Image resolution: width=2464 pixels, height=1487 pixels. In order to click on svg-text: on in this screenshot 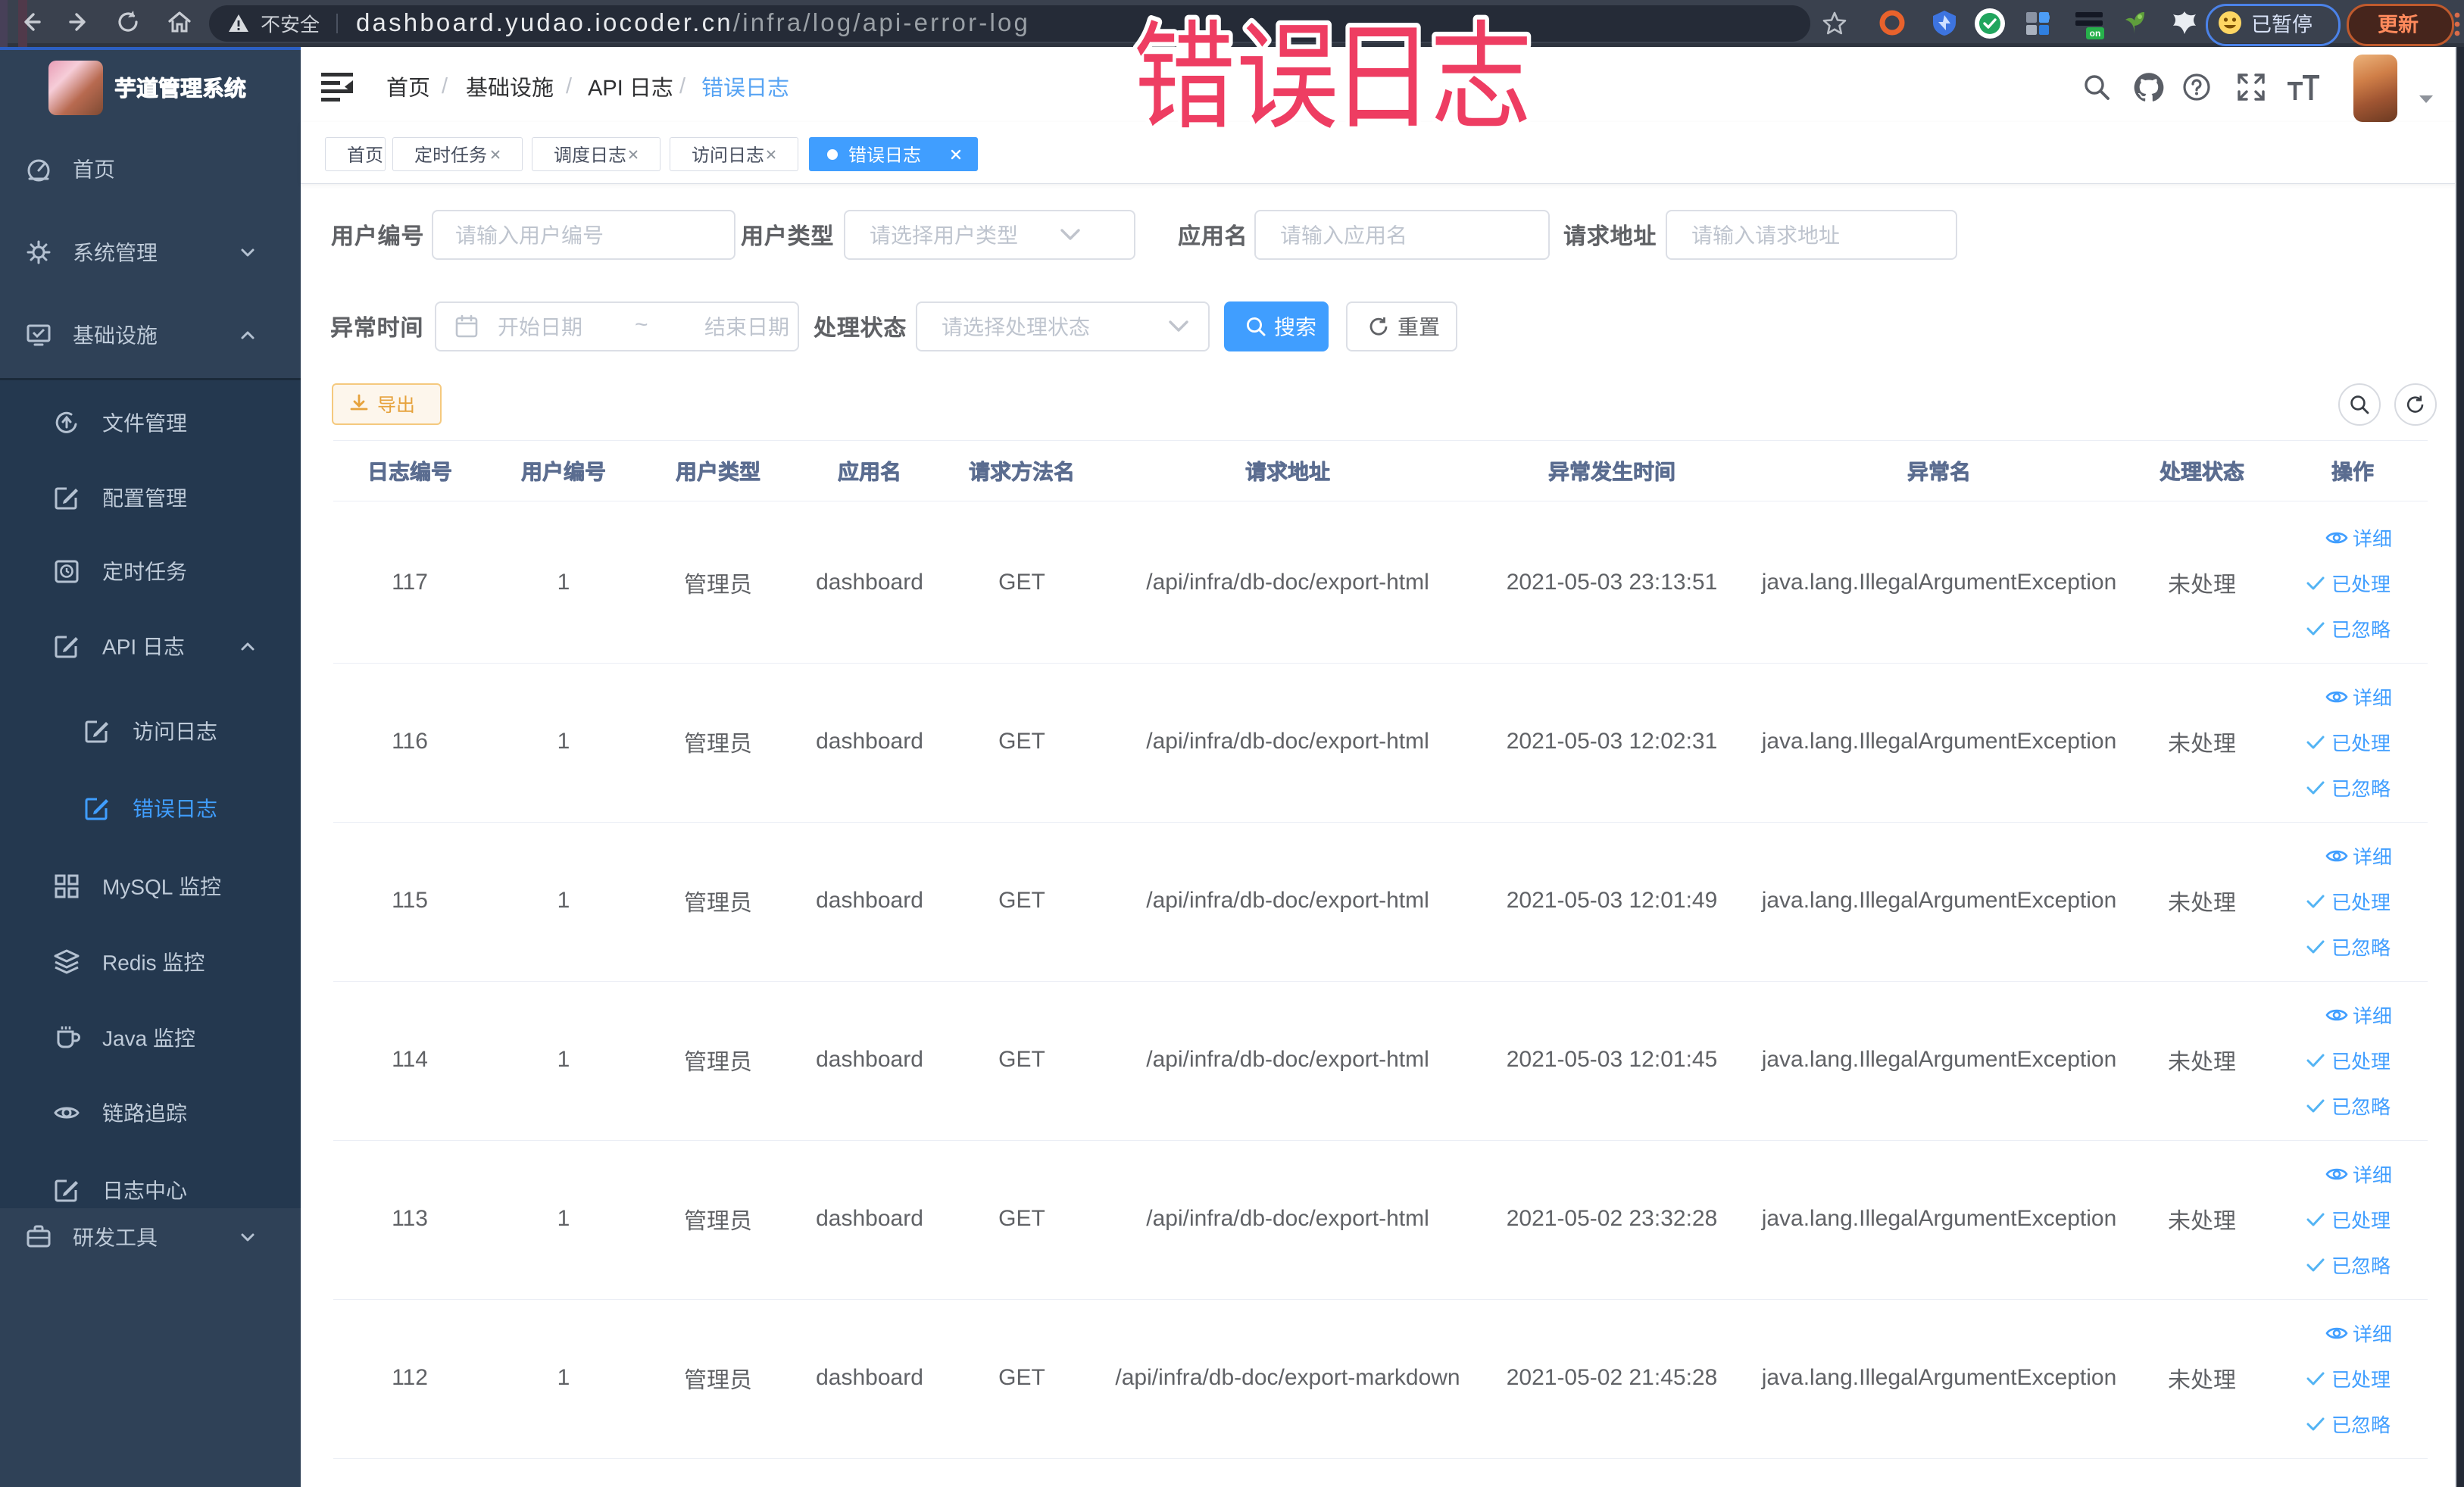, I will do `click(2095, 33)`.